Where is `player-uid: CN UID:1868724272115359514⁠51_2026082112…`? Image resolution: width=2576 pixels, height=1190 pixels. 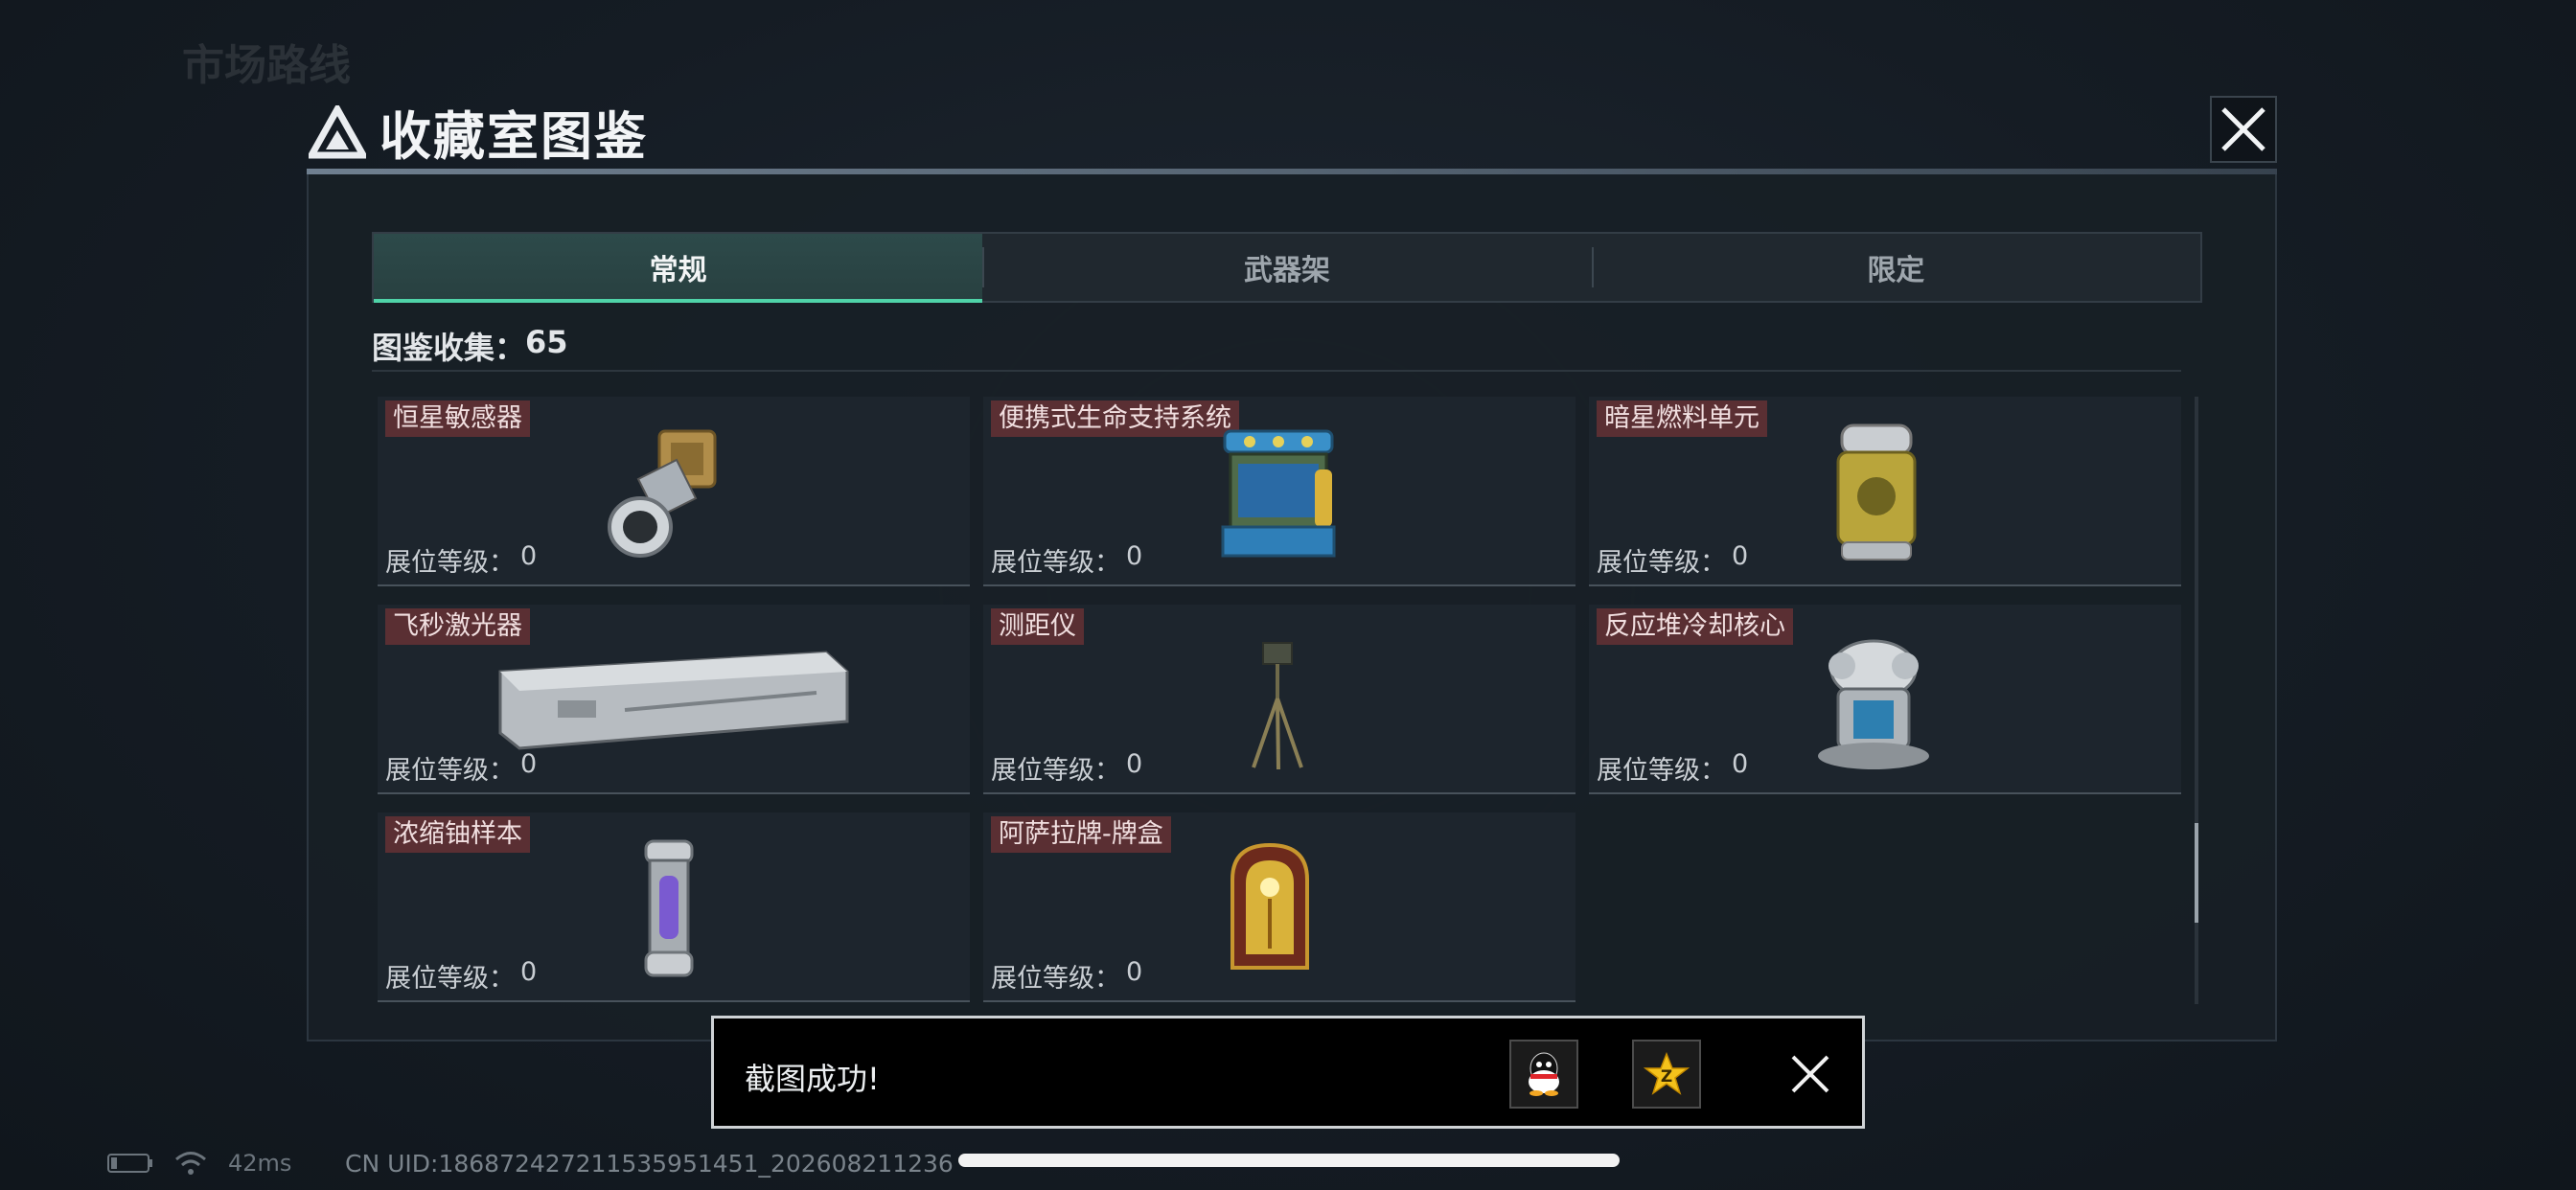
player-uid: CN UID:1868724272115359514⁠51_2026082112… is located at coordinates (649, 1164).